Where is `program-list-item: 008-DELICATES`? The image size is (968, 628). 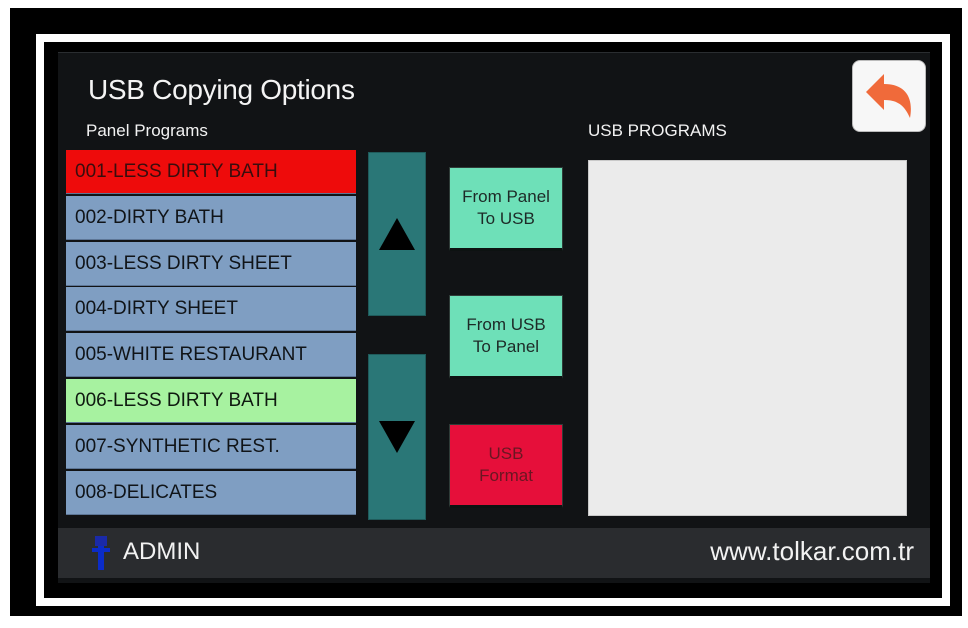
program-list-item: 008-DELICATES is located at coordinates (211, 492).